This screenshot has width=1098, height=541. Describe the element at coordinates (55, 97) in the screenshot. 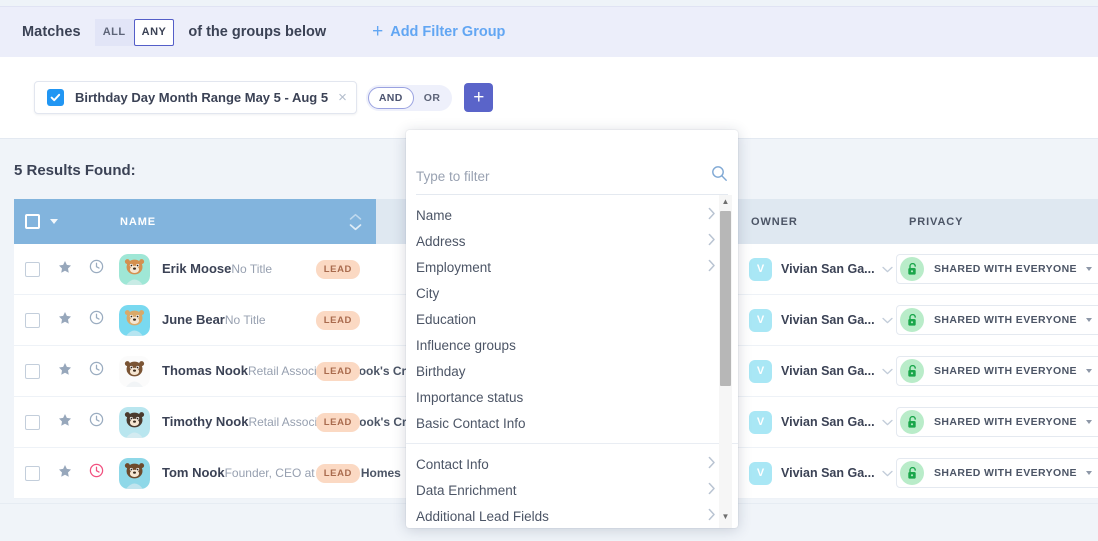

I see `checkbox-icon` at that location.